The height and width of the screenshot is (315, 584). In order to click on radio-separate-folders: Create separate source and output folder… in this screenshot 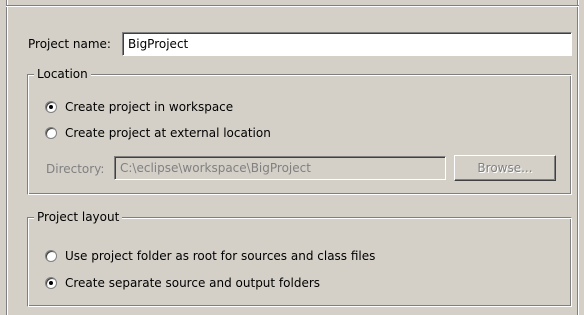, I will do `click(182, 283)`.